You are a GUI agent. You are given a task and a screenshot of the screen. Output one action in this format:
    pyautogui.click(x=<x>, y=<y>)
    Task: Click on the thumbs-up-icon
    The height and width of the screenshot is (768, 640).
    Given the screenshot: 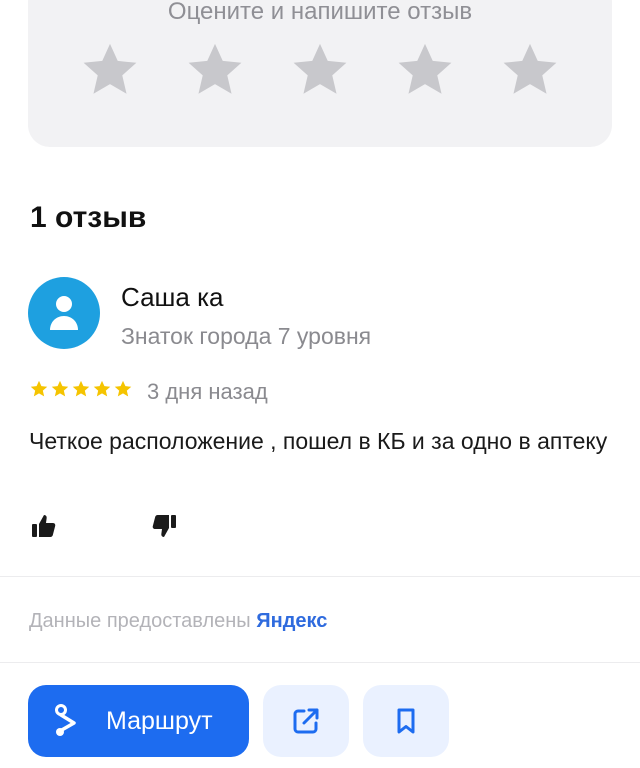 What is the action you would take?
    pyautogui.click(x=44, y=526)
    